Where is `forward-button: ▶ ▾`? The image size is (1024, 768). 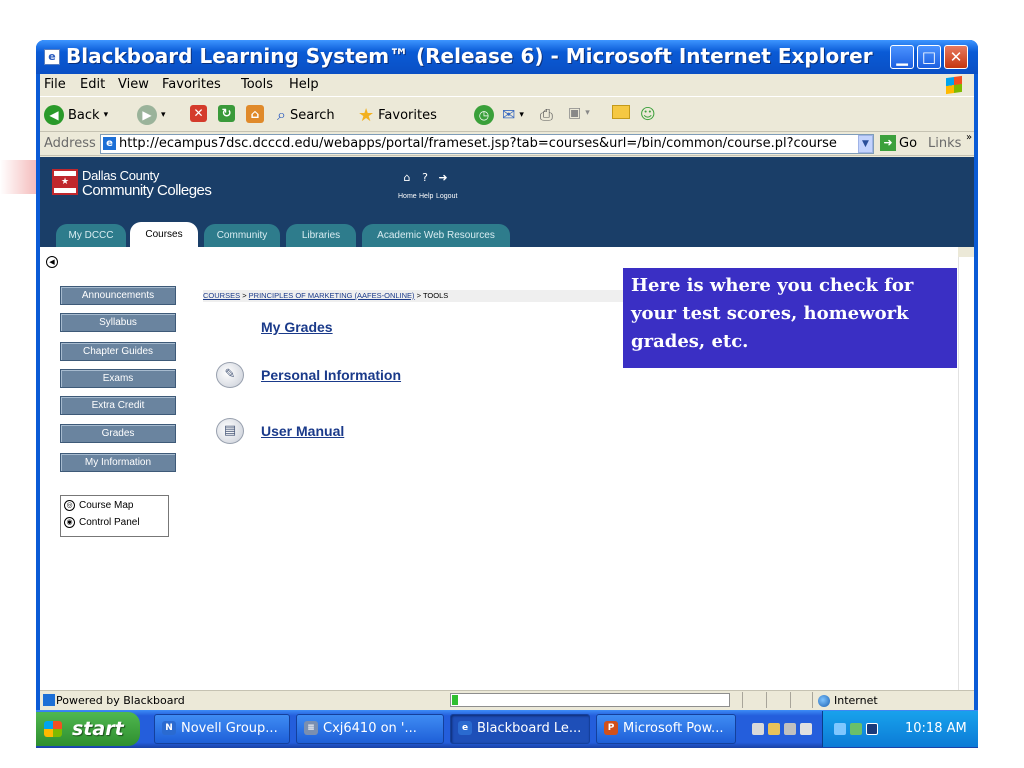
forward-button: ▶ ▾ is located at coordinates (151, 115).